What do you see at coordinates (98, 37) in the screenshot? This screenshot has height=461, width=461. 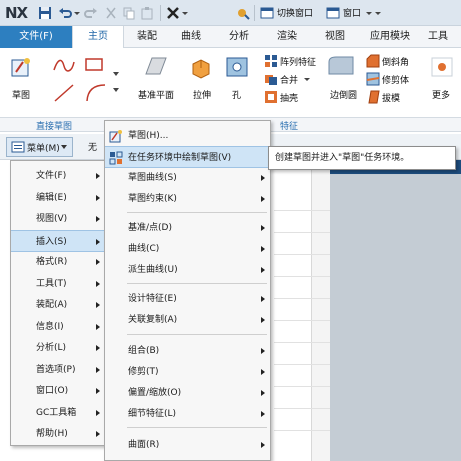 I see `tab-home: 主页` at bounding box center [98, 37].